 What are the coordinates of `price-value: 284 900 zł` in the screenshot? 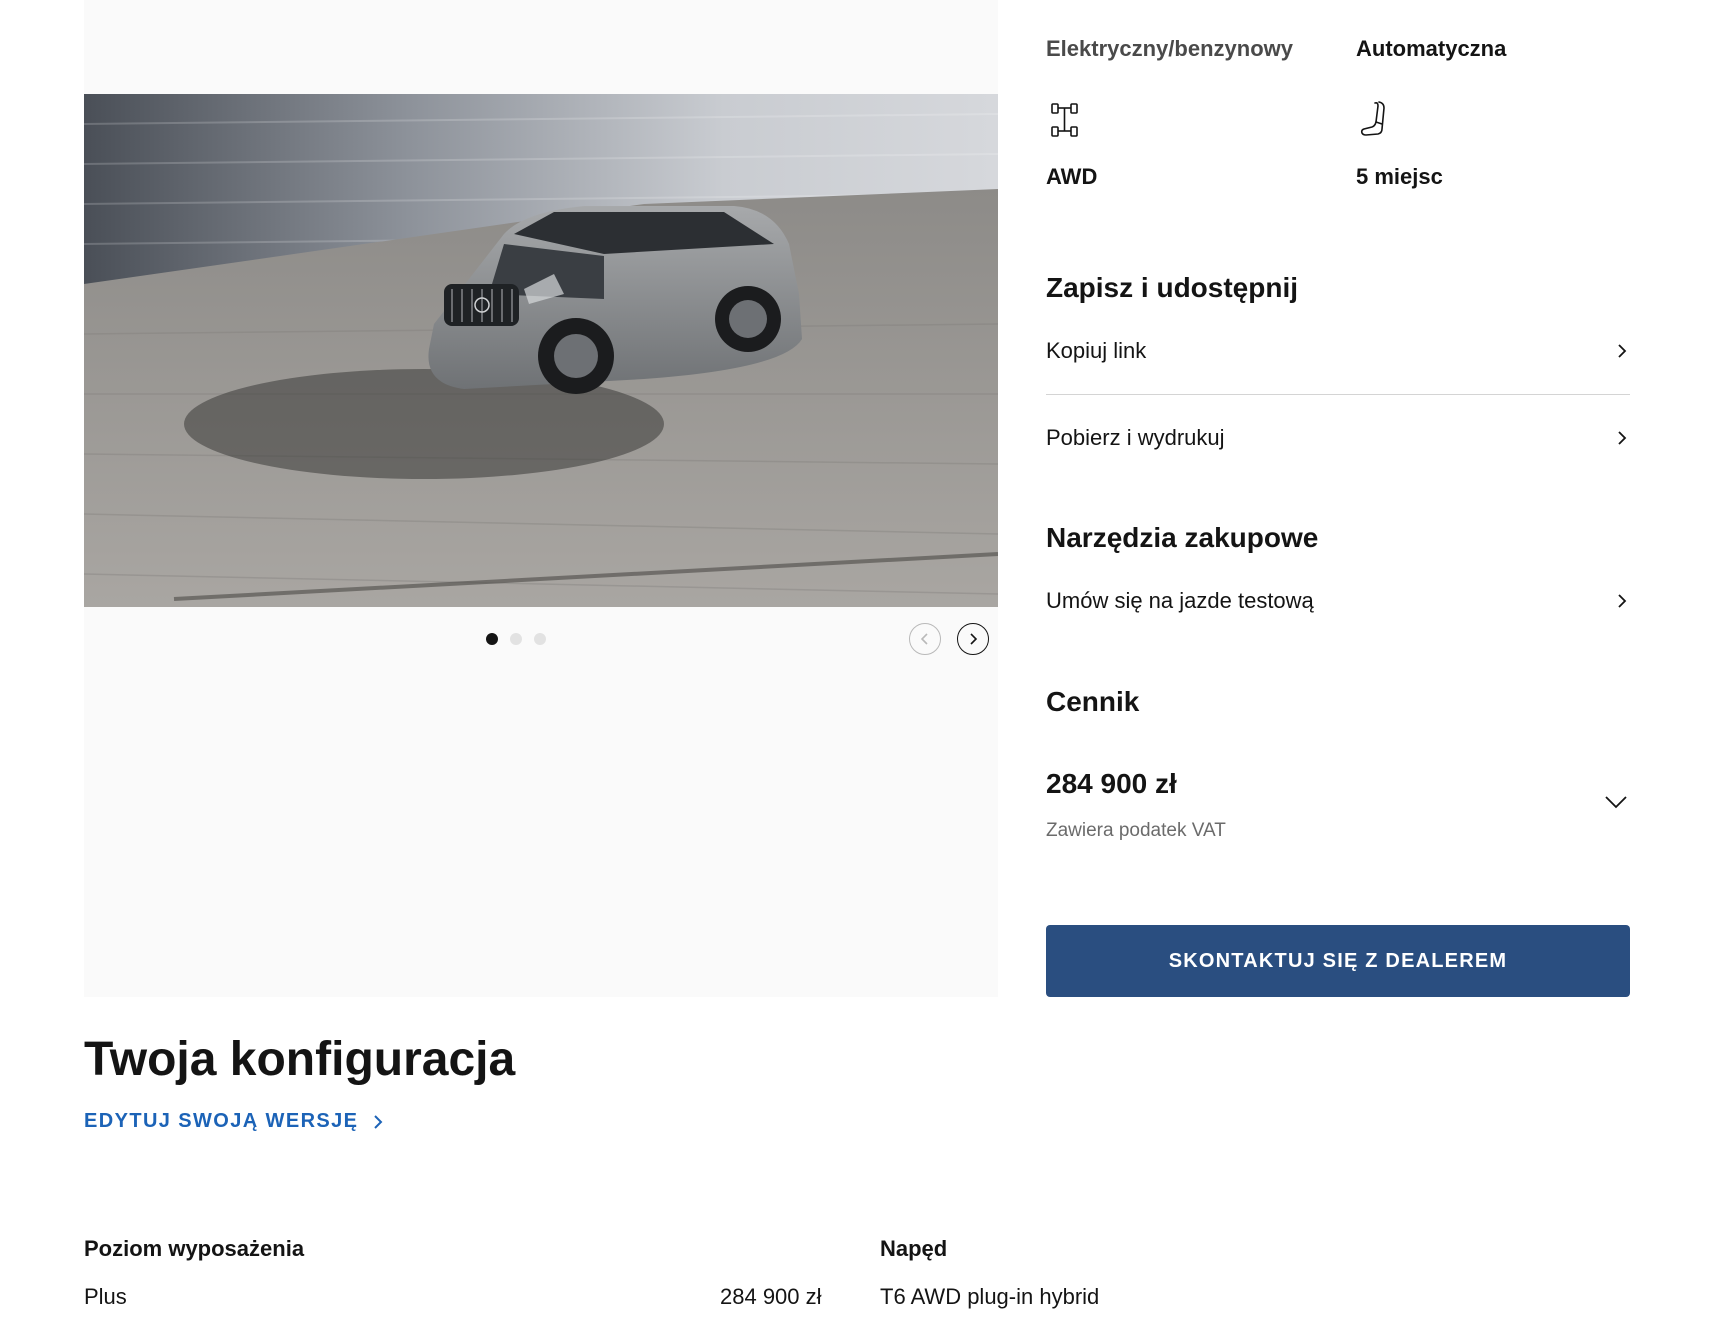 It's located at (1111, 783).